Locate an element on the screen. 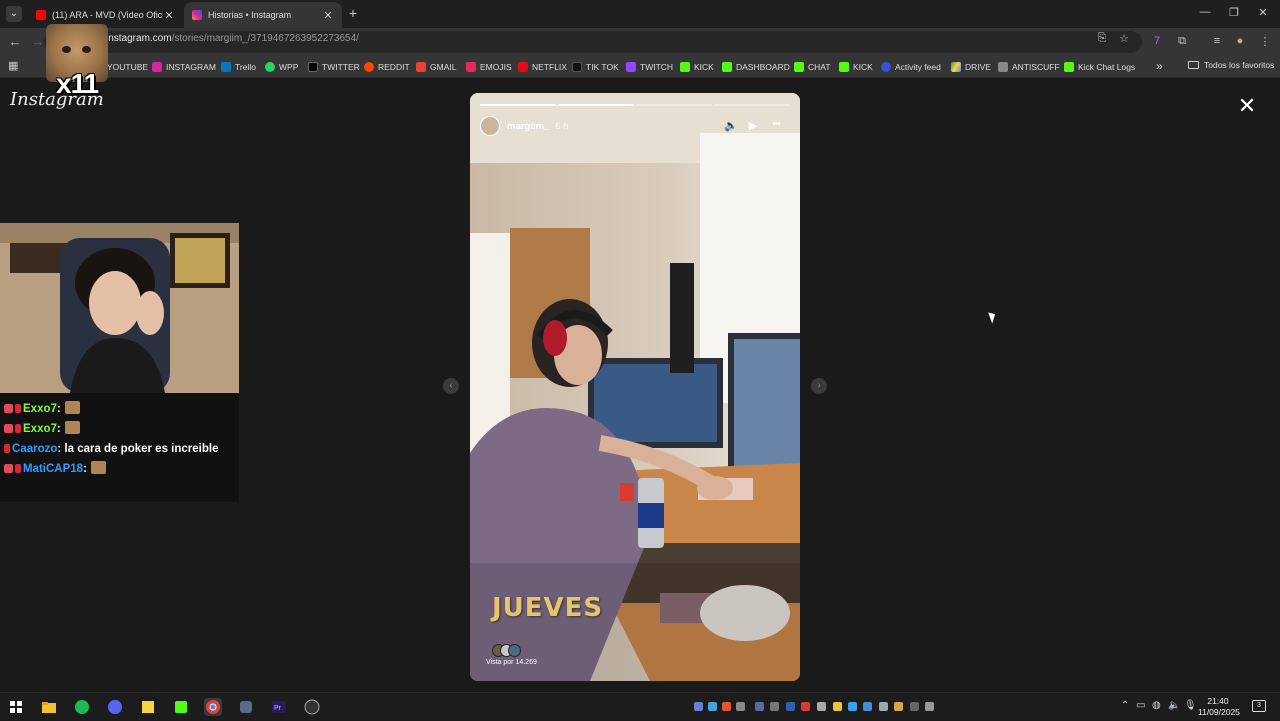 This screenshot has width=1280, height=721. notifications-icon: 3 is located at coordinates (1259, 706).